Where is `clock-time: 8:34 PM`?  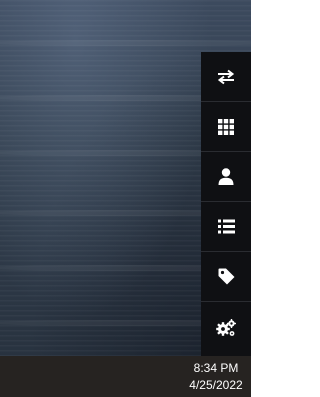 clock-time: 8:34 PM is located at coordinates (216, 367).